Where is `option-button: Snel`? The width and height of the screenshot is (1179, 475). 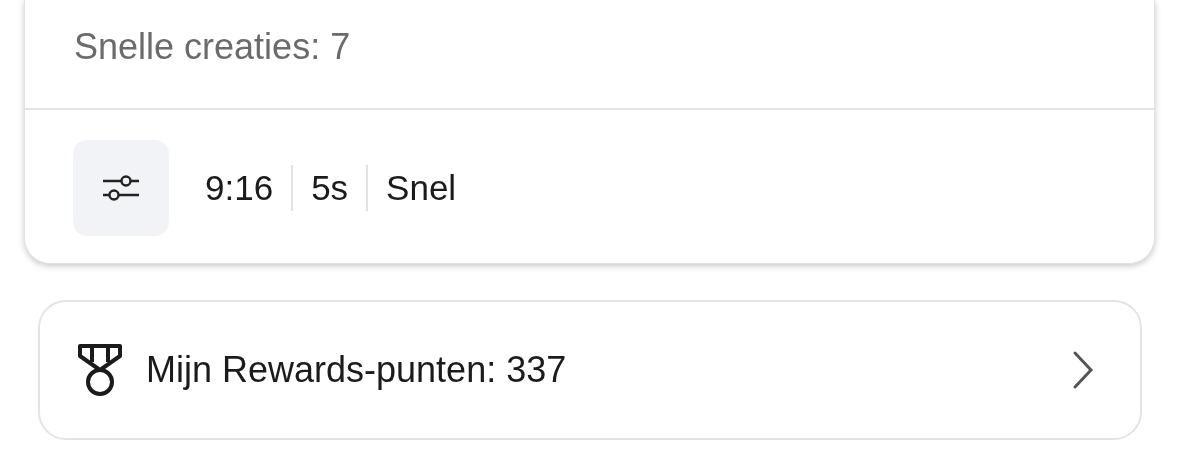
option-button: Snel is located at coordinates (421, 188).